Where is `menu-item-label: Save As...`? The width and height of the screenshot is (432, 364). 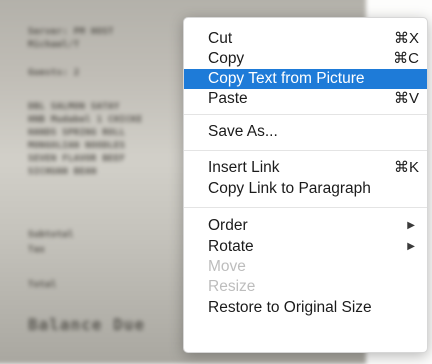
menu-item-label: Save As... is located at coordinates (243, 131).